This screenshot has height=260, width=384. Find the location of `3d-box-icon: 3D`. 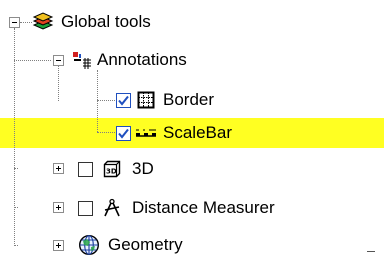

3d-box-icon: 3D is located at coordinates (112, 169).